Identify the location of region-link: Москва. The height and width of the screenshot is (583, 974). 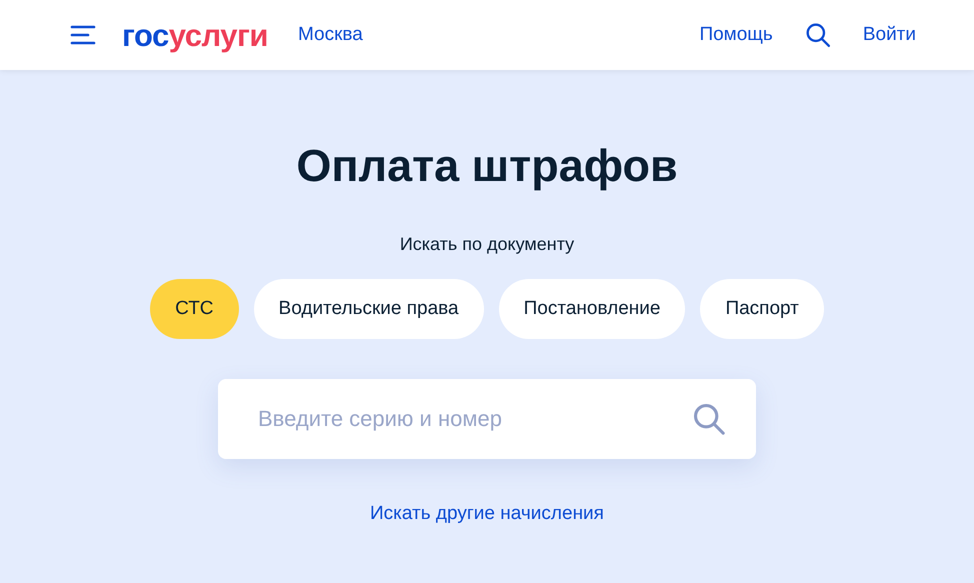
(330, 35).